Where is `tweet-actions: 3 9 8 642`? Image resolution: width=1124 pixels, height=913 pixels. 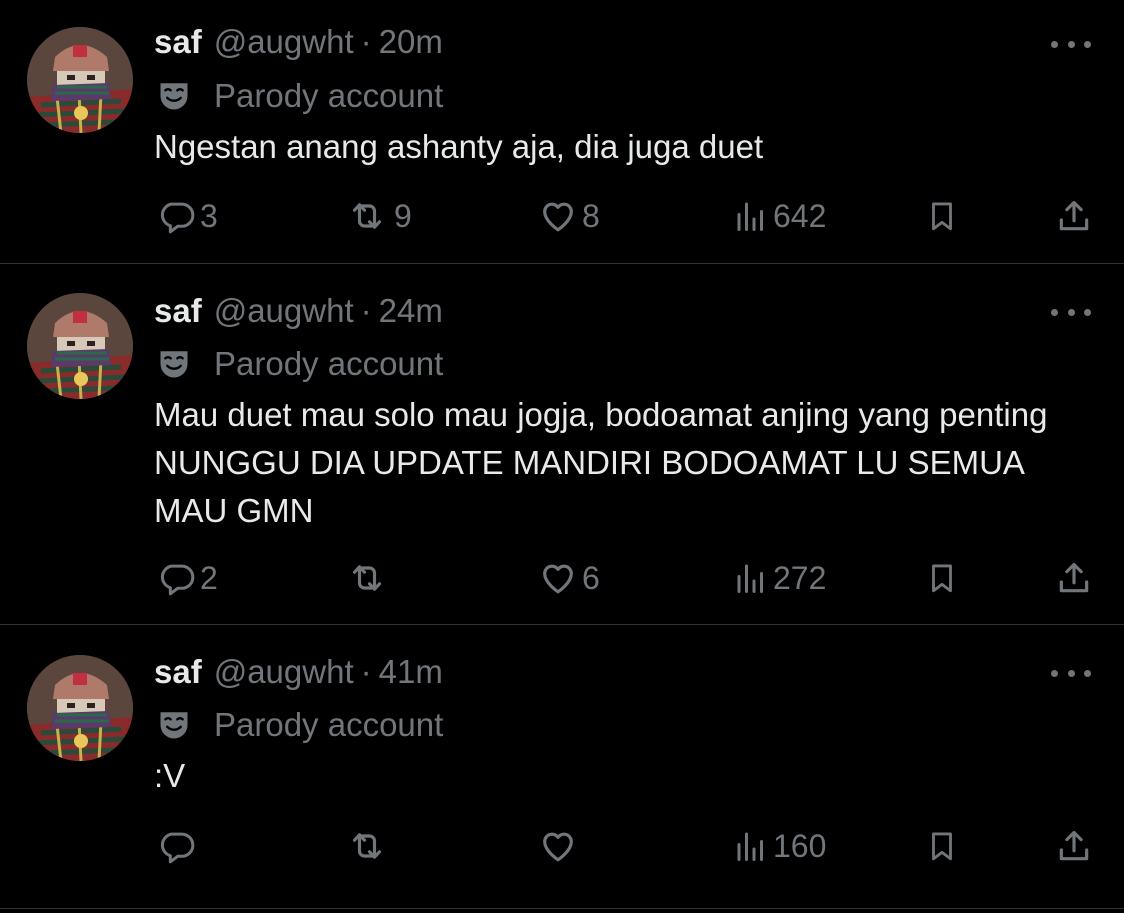 tweet-actions: 3 9 8 642 is located at coordinates (562, 216).